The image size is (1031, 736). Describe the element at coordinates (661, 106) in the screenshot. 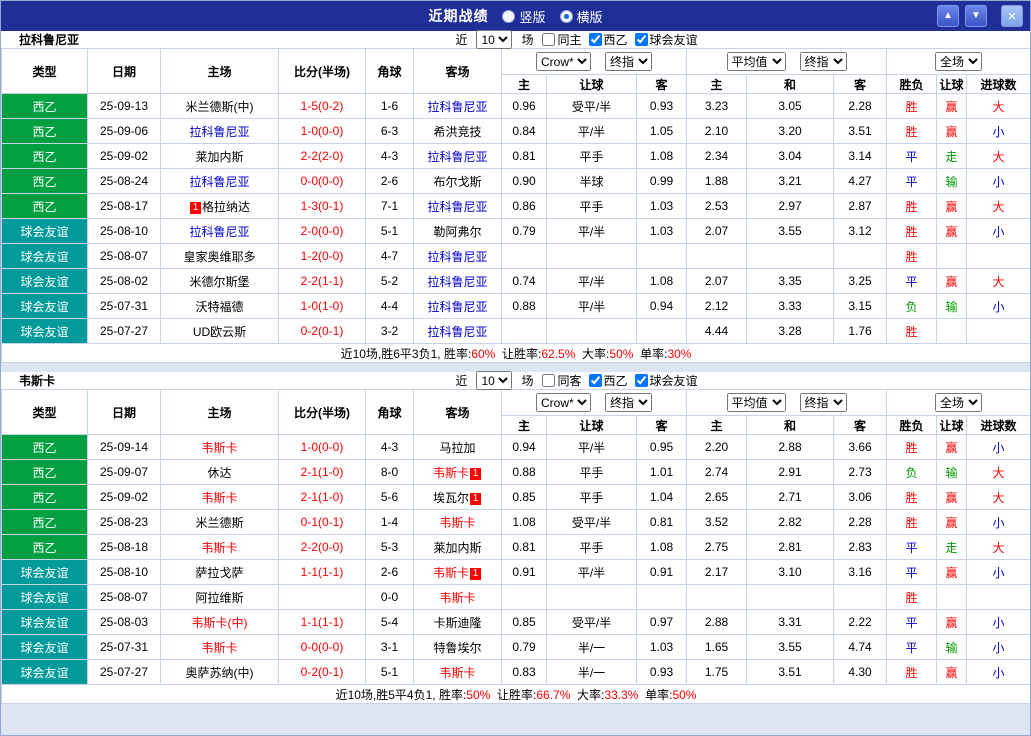

I see `odds-cell: 0.93` at that location.